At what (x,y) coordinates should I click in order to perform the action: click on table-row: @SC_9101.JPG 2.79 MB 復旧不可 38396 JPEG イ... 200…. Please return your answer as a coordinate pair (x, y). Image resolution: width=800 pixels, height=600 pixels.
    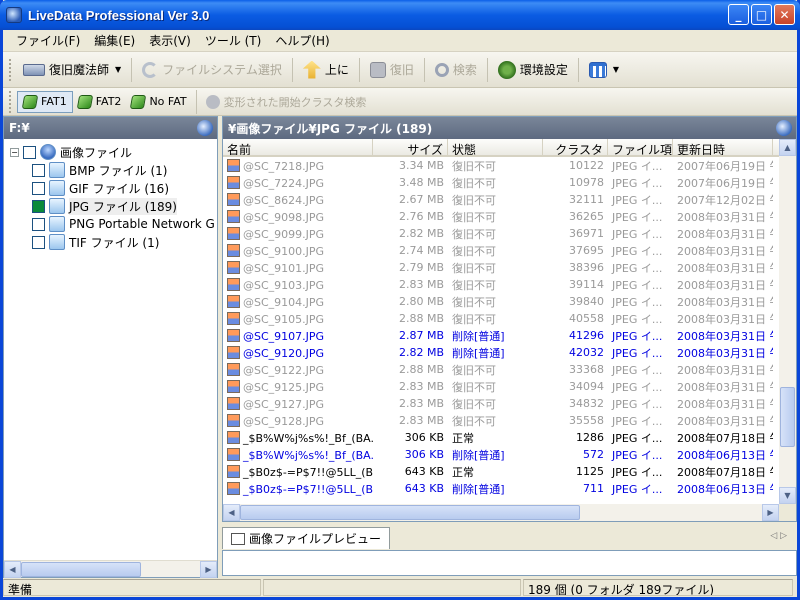
    Looking at the image, I should click on (501, 267).